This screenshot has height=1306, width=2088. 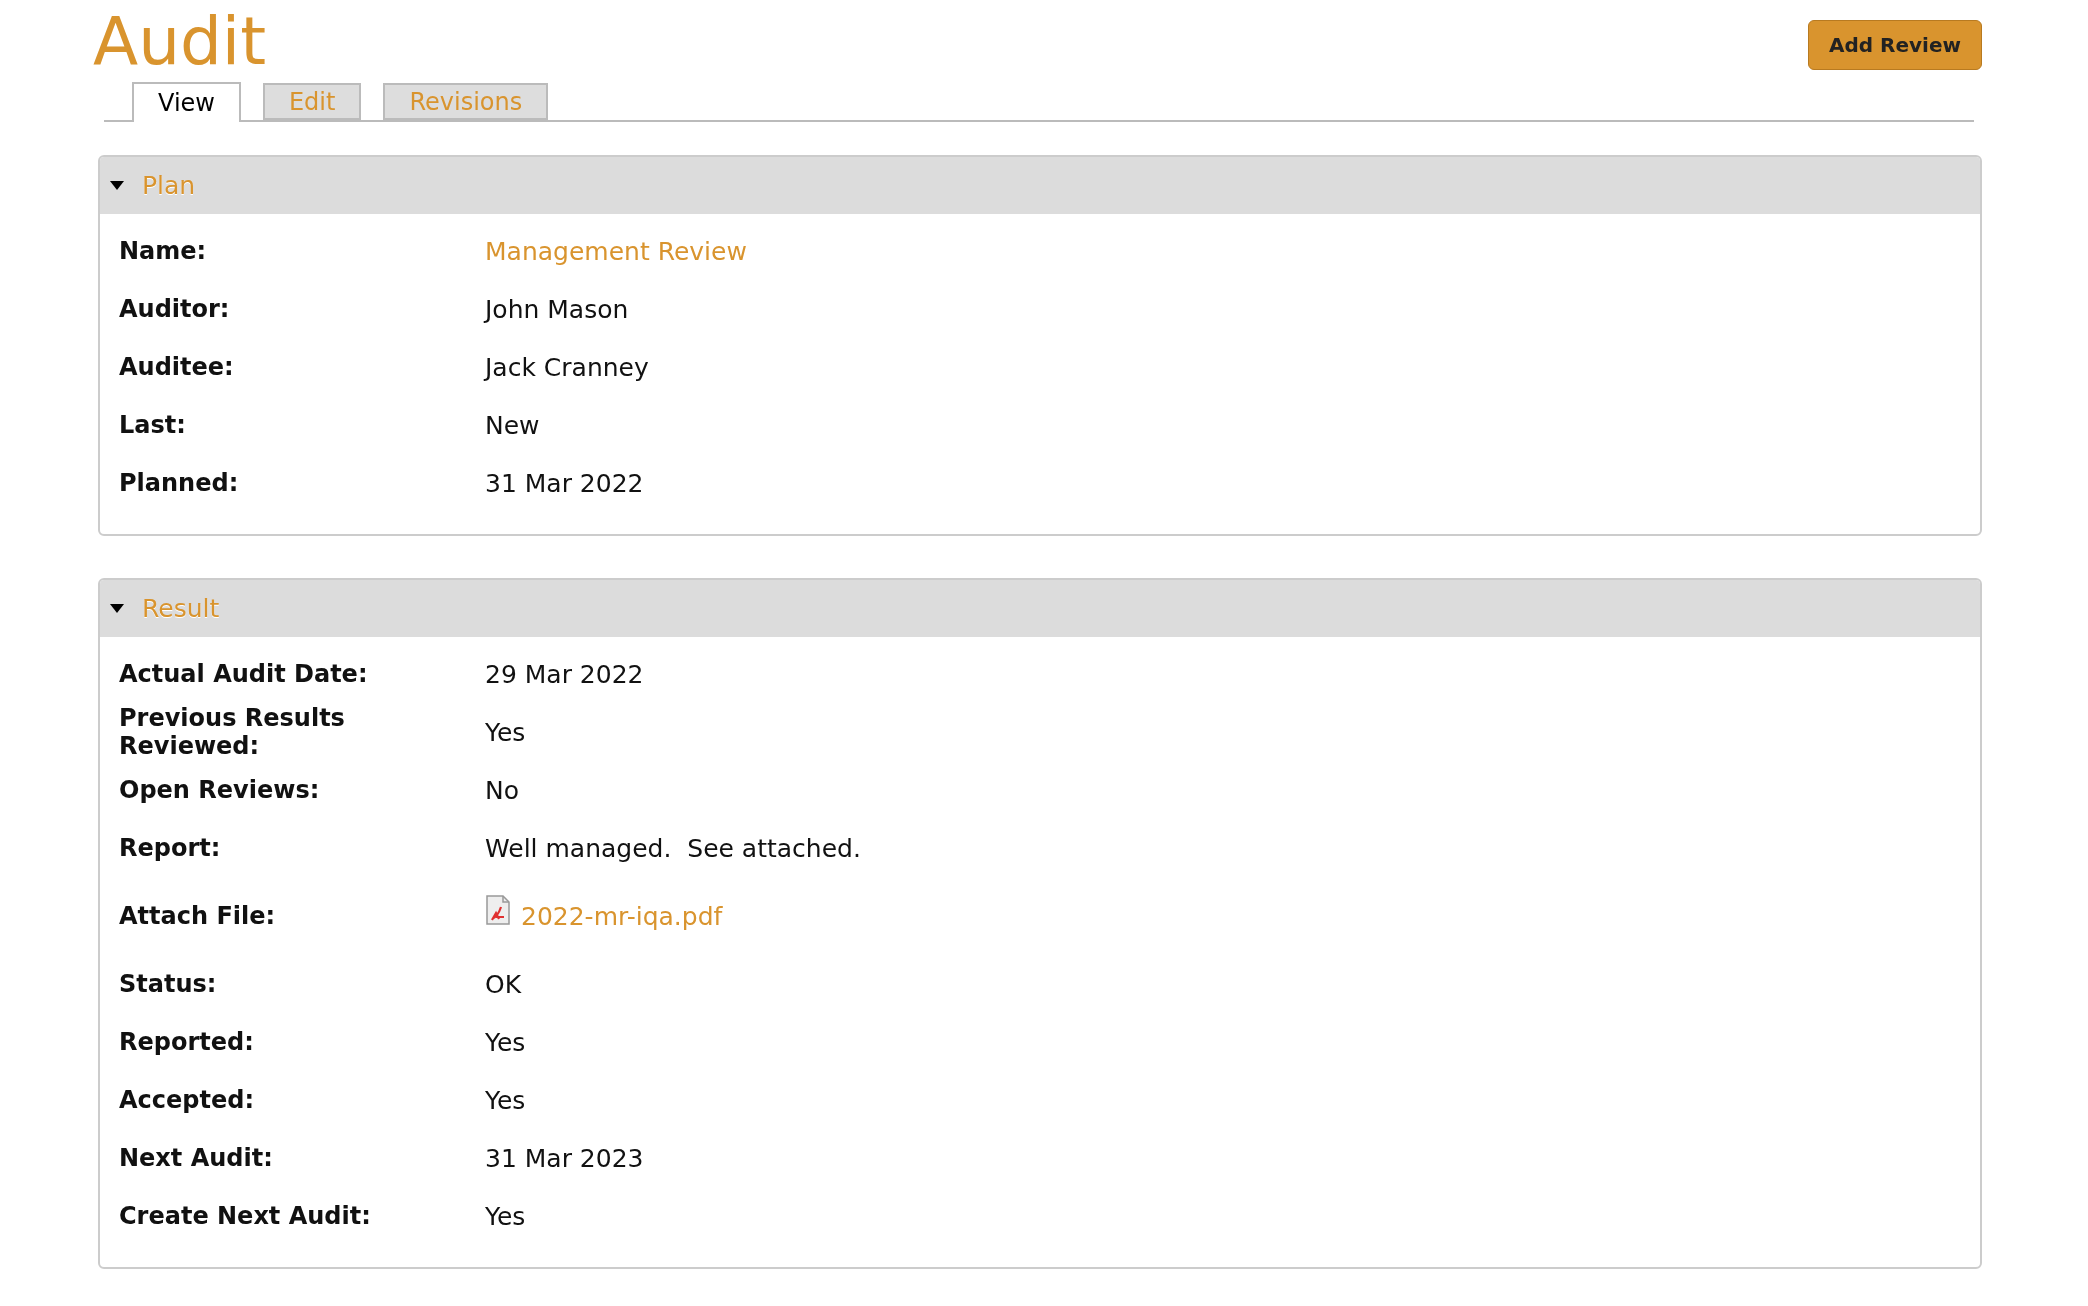 I want to click on field-value: Well managed. See attached., so click(x=673, y=848).